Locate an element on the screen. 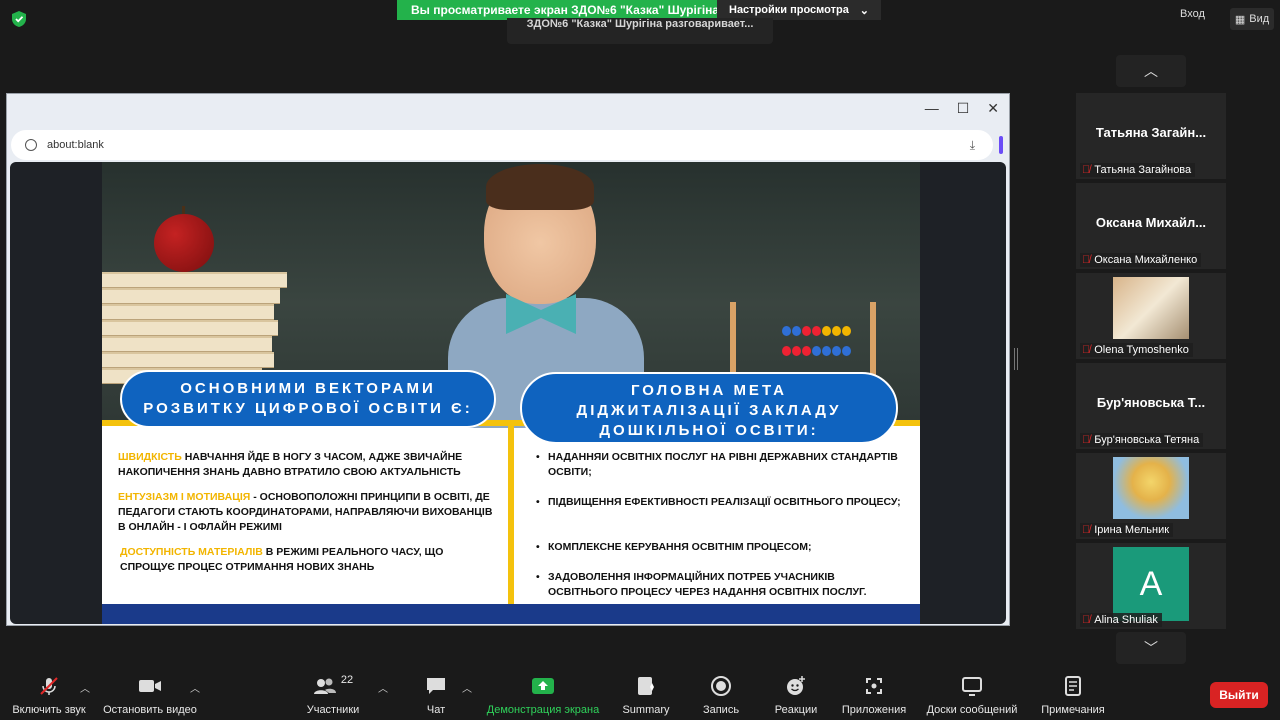  participant-label: 🎙̸ Alina Shuliak is located at coordinates (1121, 620).